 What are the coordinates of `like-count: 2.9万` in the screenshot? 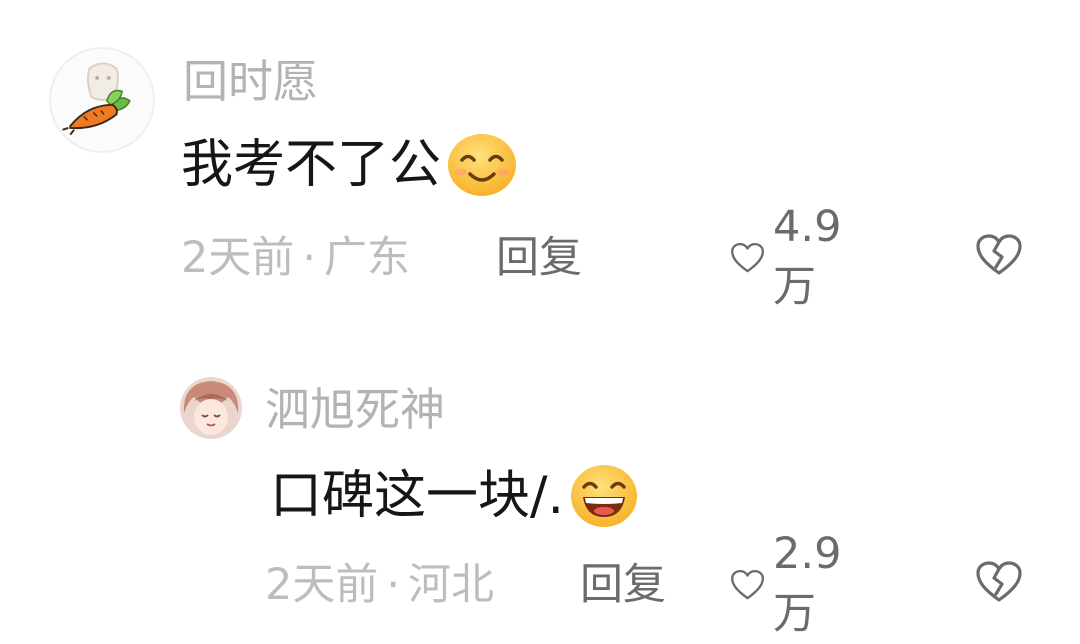 It's located at (807, 584).